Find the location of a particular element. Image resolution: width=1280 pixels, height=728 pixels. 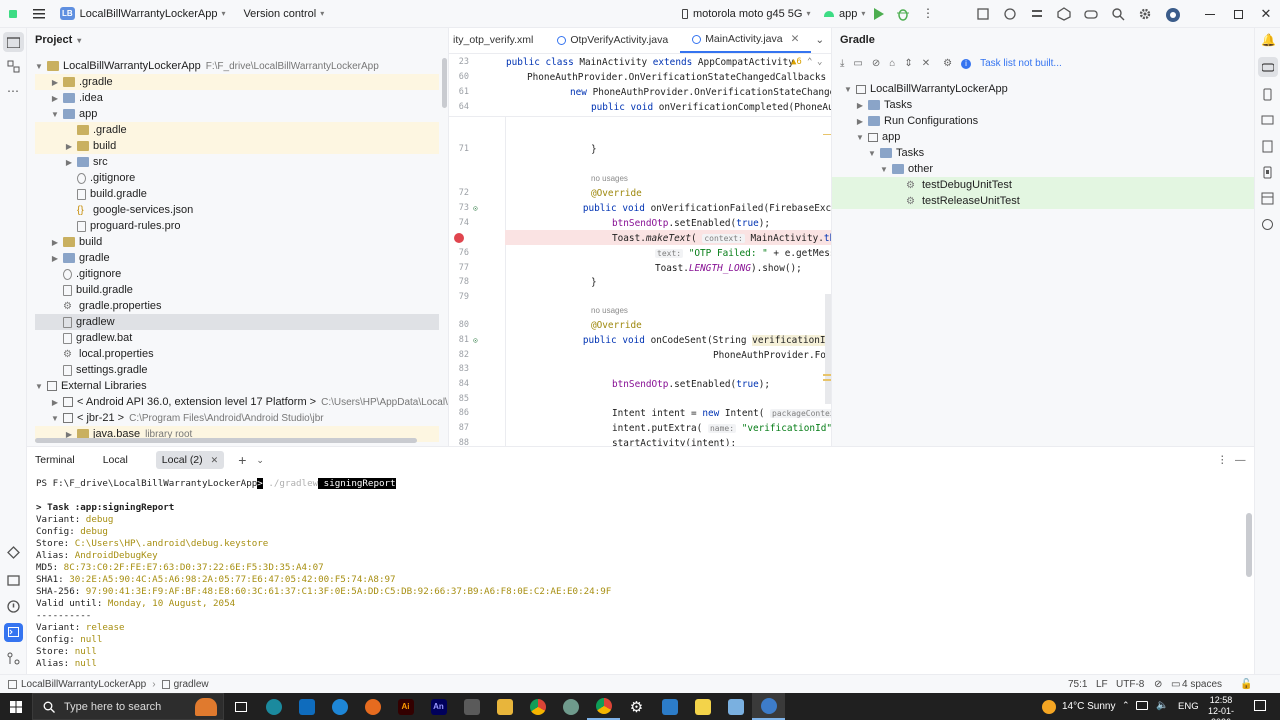

tree-item-build-gradle: build.gradle is located at coordinates (84, 290).